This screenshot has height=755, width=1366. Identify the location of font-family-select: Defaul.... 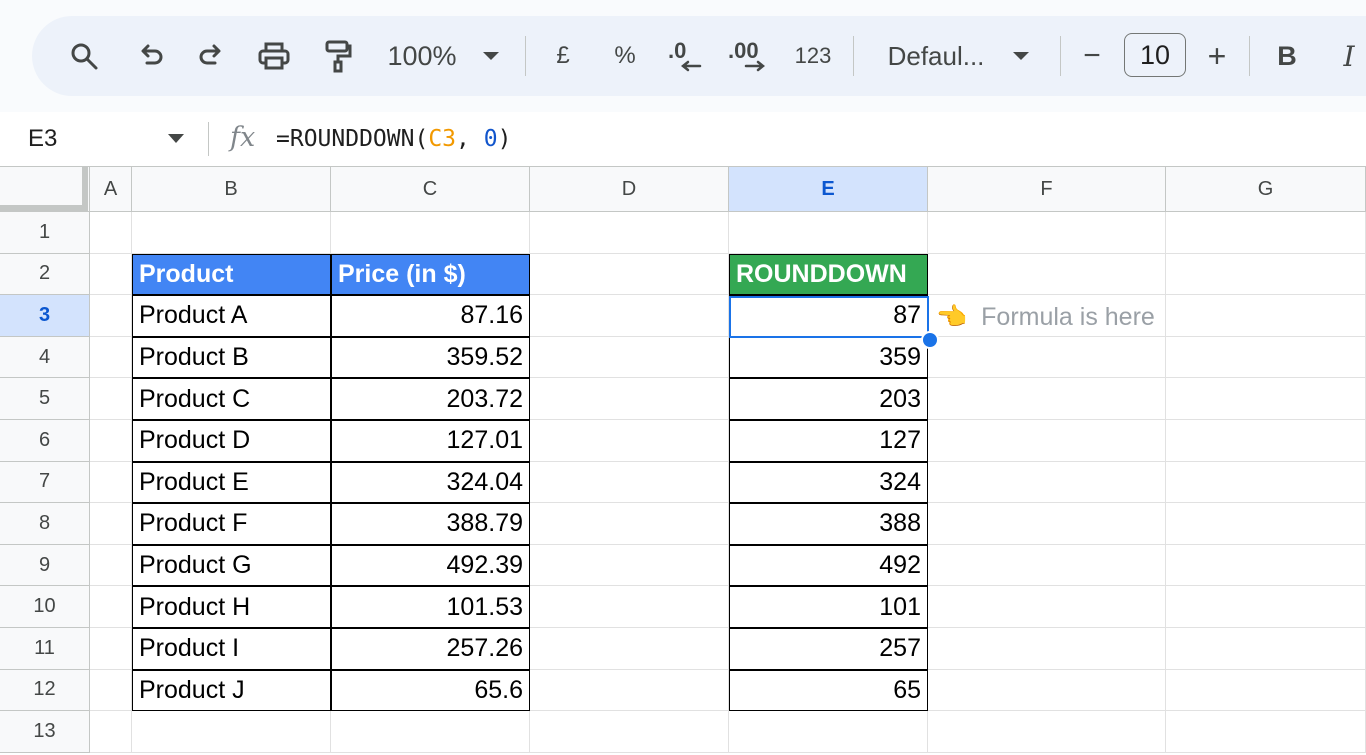
(936, 56).